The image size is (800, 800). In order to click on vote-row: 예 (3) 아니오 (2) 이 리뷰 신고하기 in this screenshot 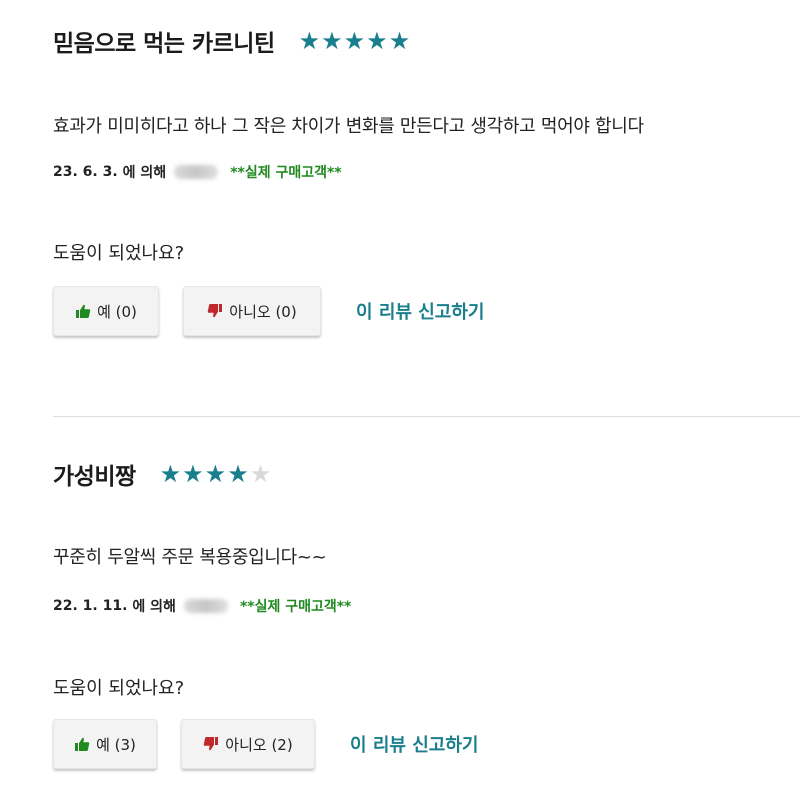, I will do `click(265, 744)`.